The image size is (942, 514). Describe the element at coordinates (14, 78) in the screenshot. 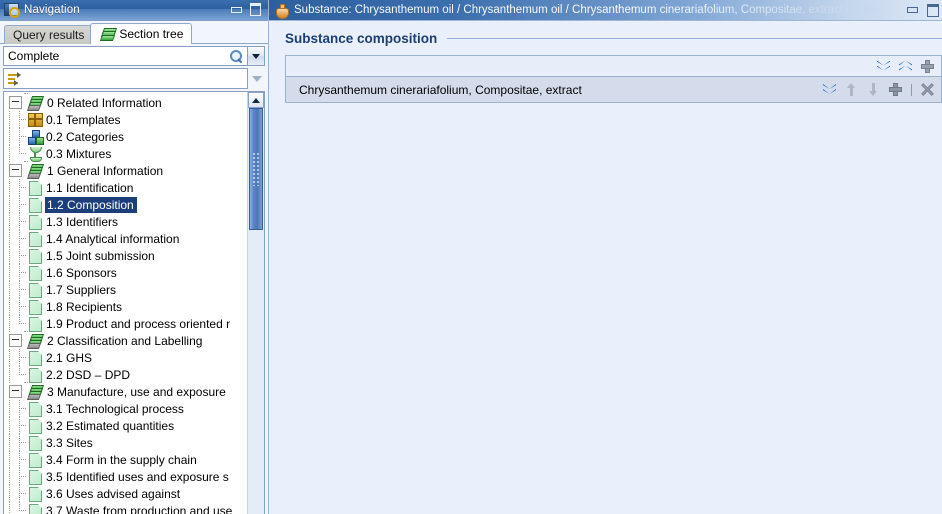

I see `flow-filter-icon` at that location.